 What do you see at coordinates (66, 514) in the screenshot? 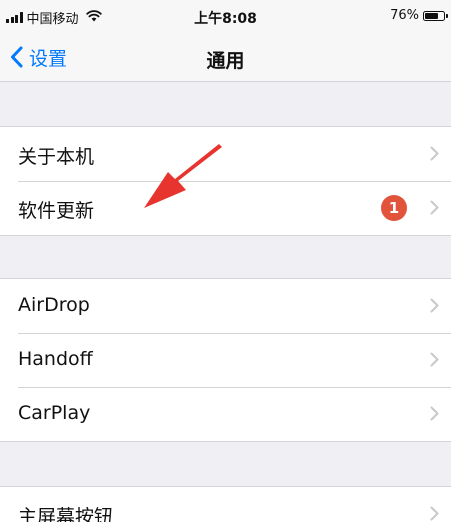
I see `row-label: 主屏幕按钮` at bounding box center [66, 514].